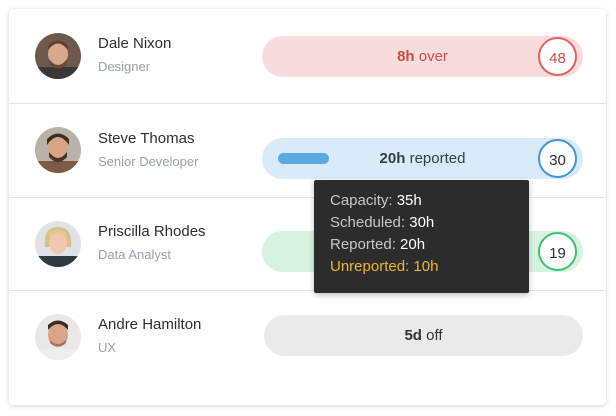 This screenshot has width=616, height=416. Describe the element at coordinates (406, 56) in the screenshot. I see `status-value: 8h` at that location.